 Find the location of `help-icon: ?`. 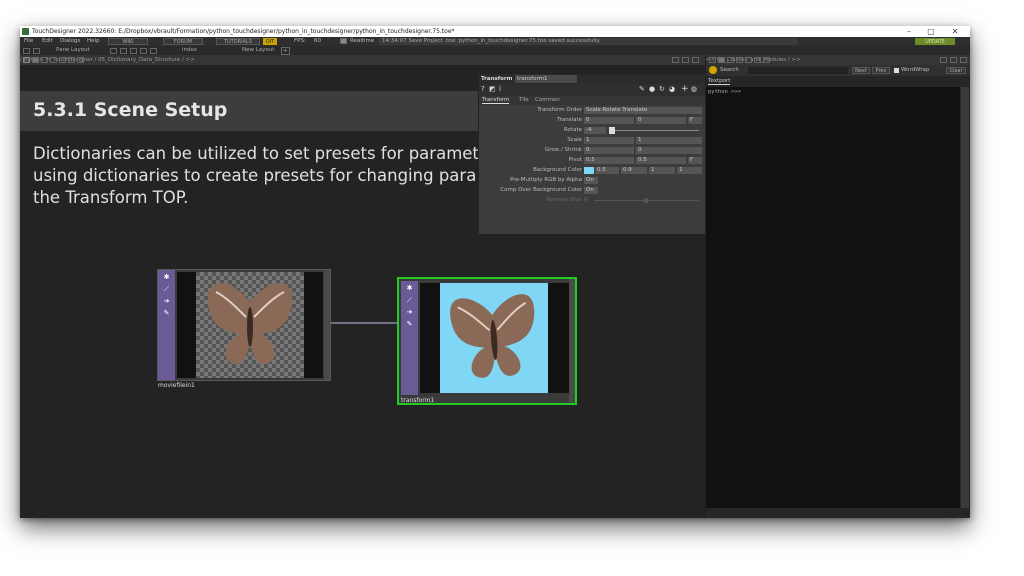

help-icon: ? is located at coordinates (483, 89).